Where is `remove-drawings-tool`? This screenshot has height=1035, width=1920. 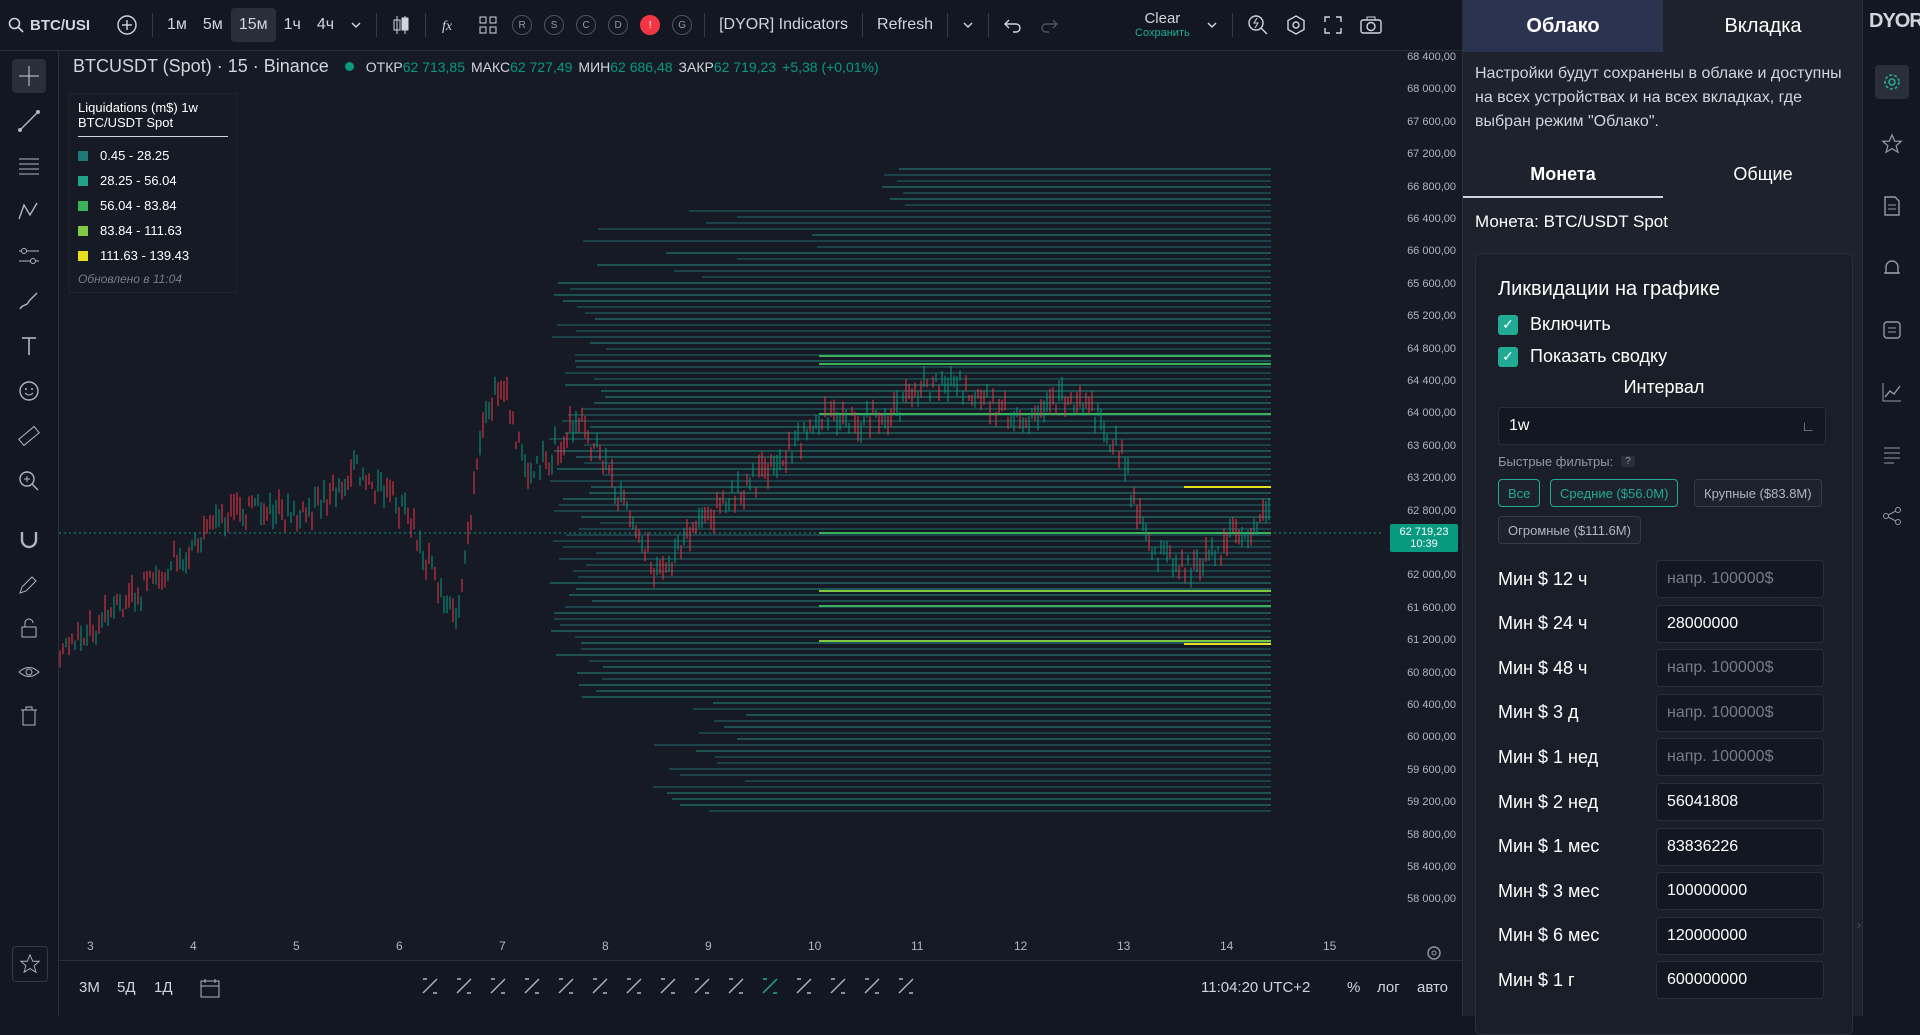 remove-drawings-tool is located at coordinates (29, 716).